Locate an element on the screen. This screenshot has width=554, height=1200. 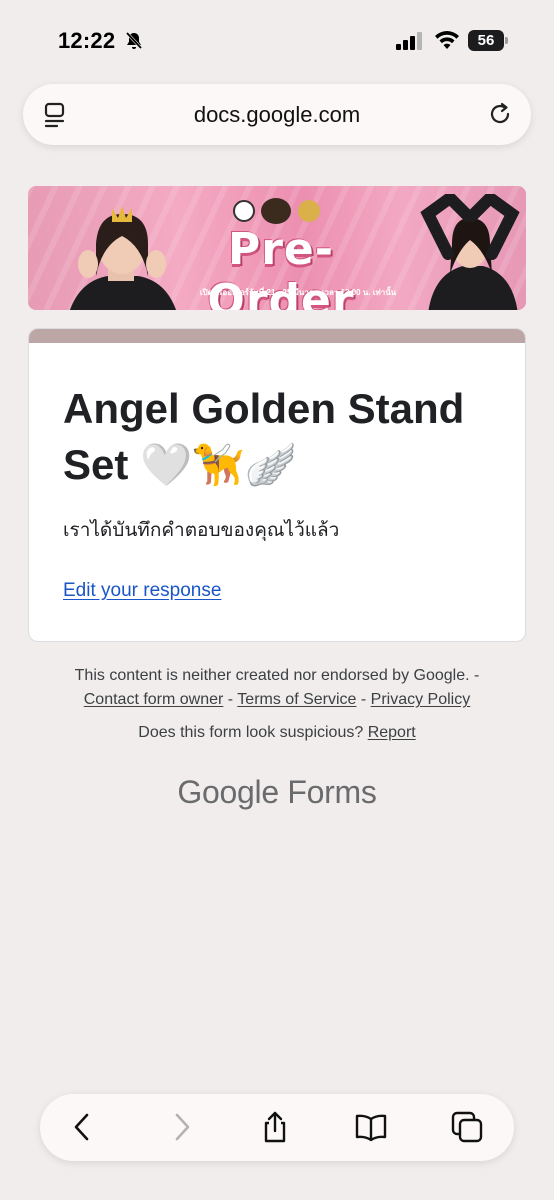
address-bar: docs.google.com is located at coordinates (277, 114).